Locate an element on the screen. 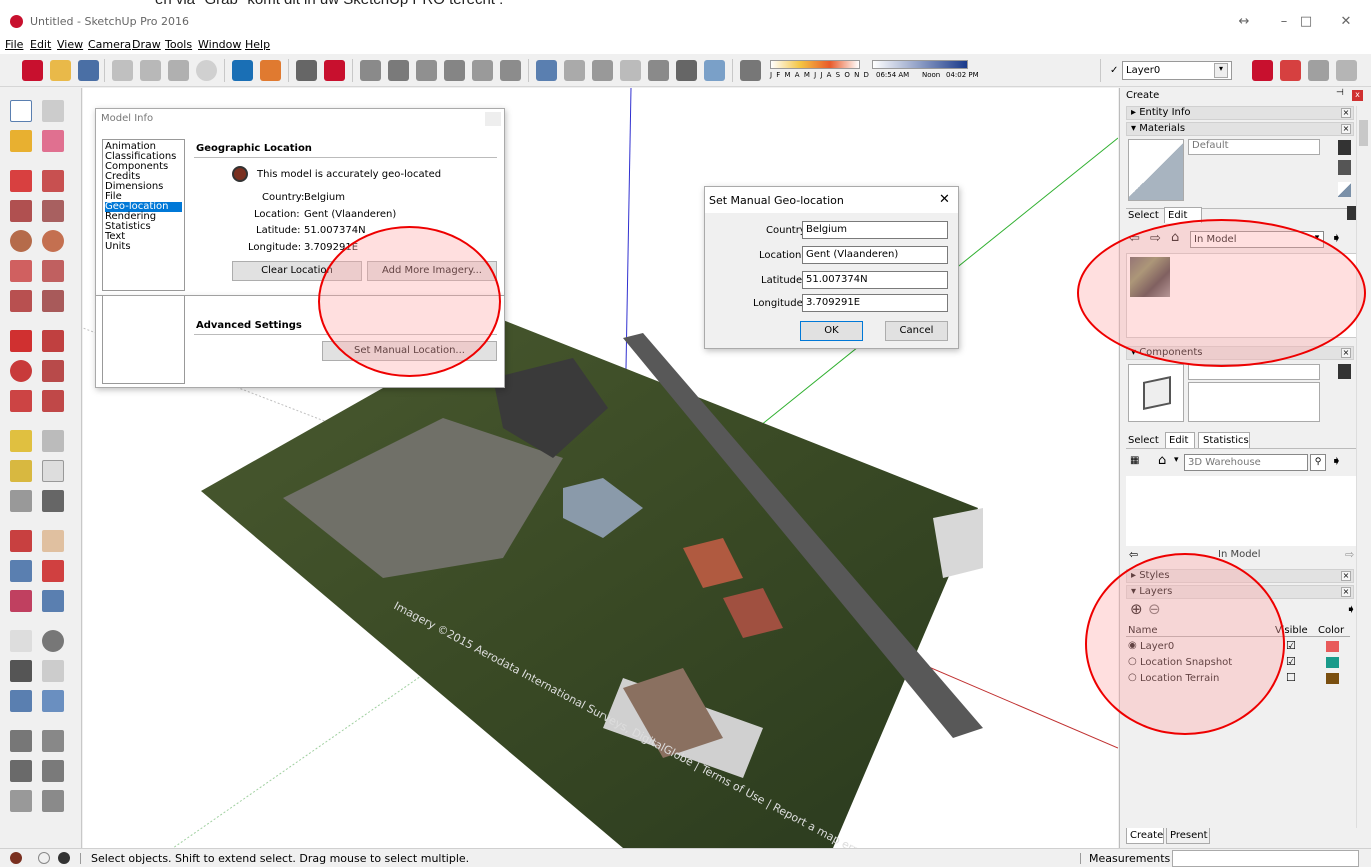  print-icon is located at coordinates (306, 70).